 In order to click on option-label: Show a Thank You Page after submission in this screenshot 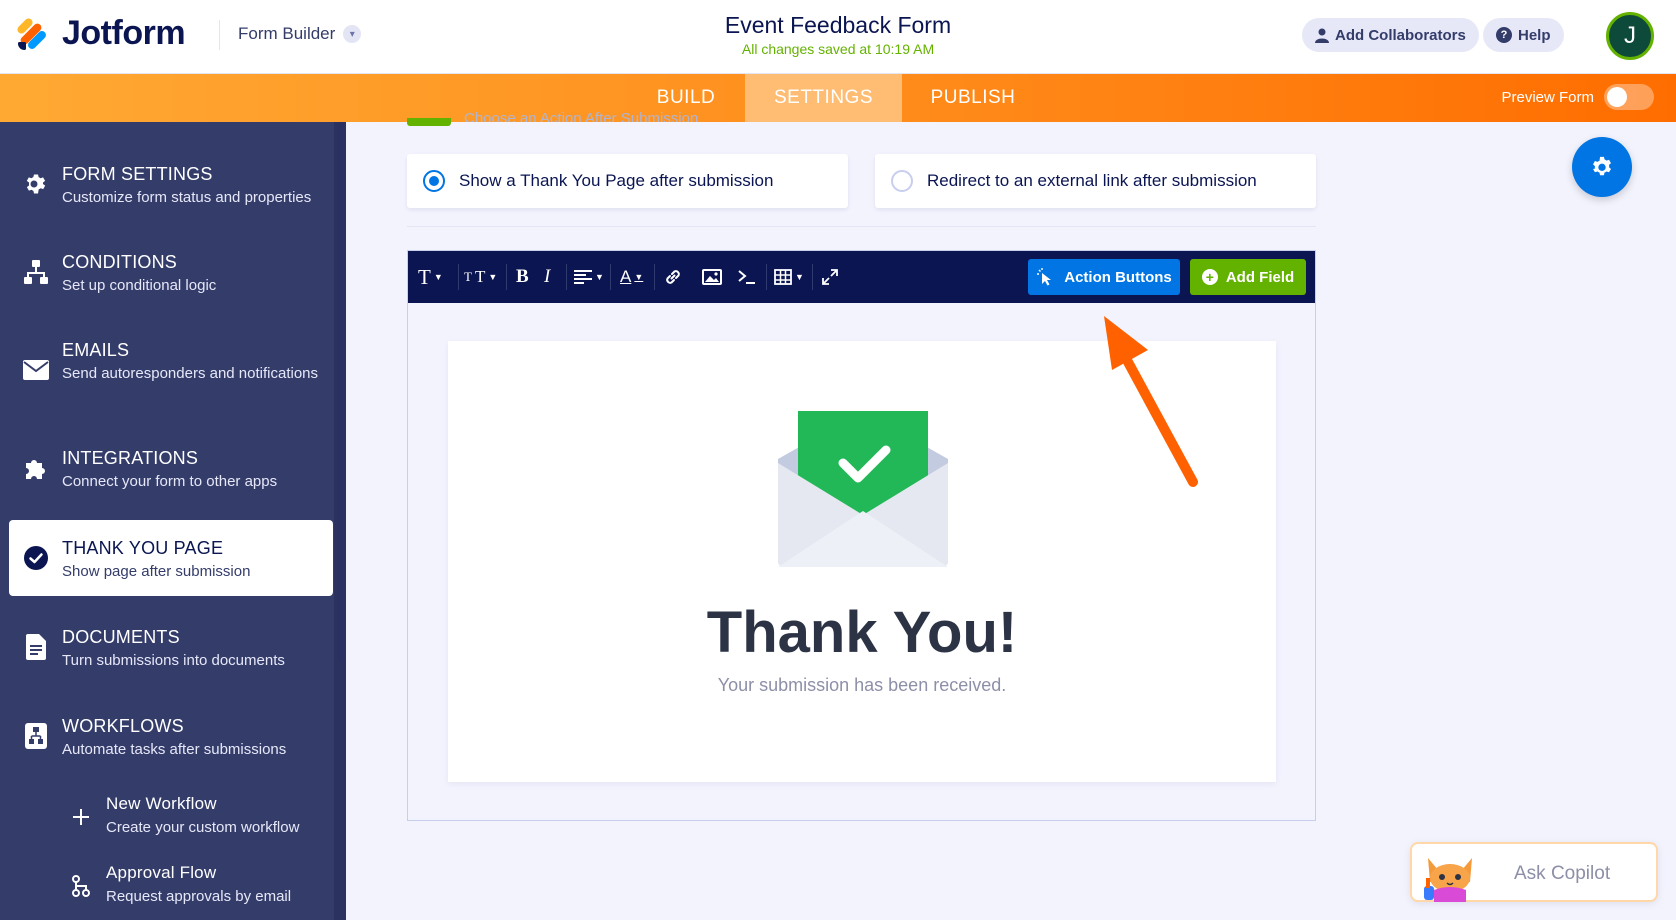, I will do `click(616, 180)`.